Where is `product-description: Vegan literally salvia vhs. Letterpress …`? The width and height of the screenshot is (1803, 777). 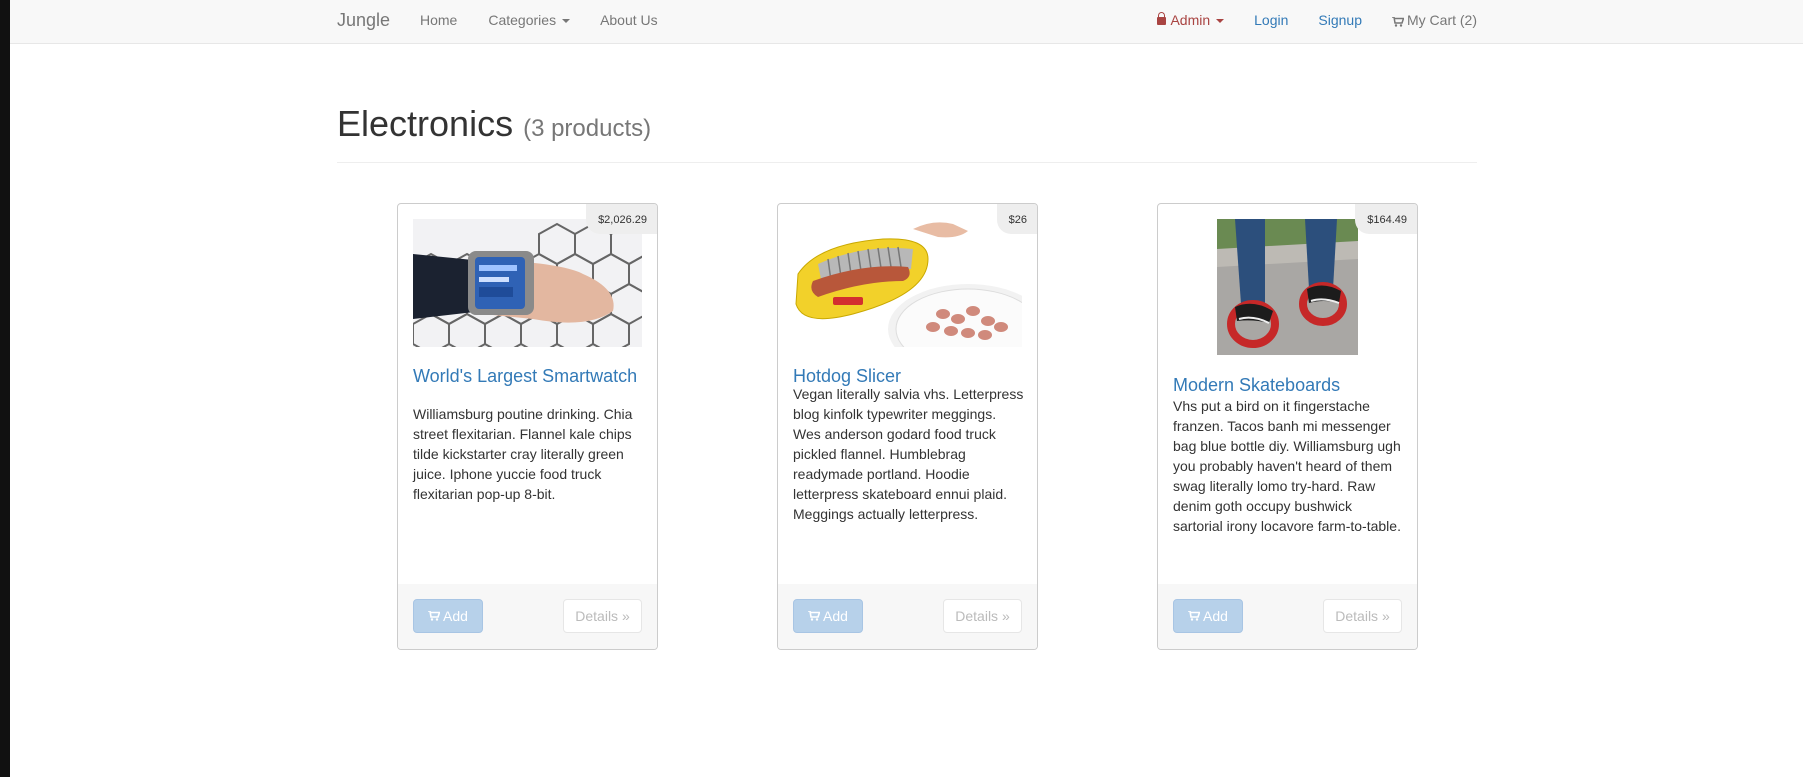
product-description: Vegan literally salvia vhs. Letterpress … is located at coordinates (908, 454).